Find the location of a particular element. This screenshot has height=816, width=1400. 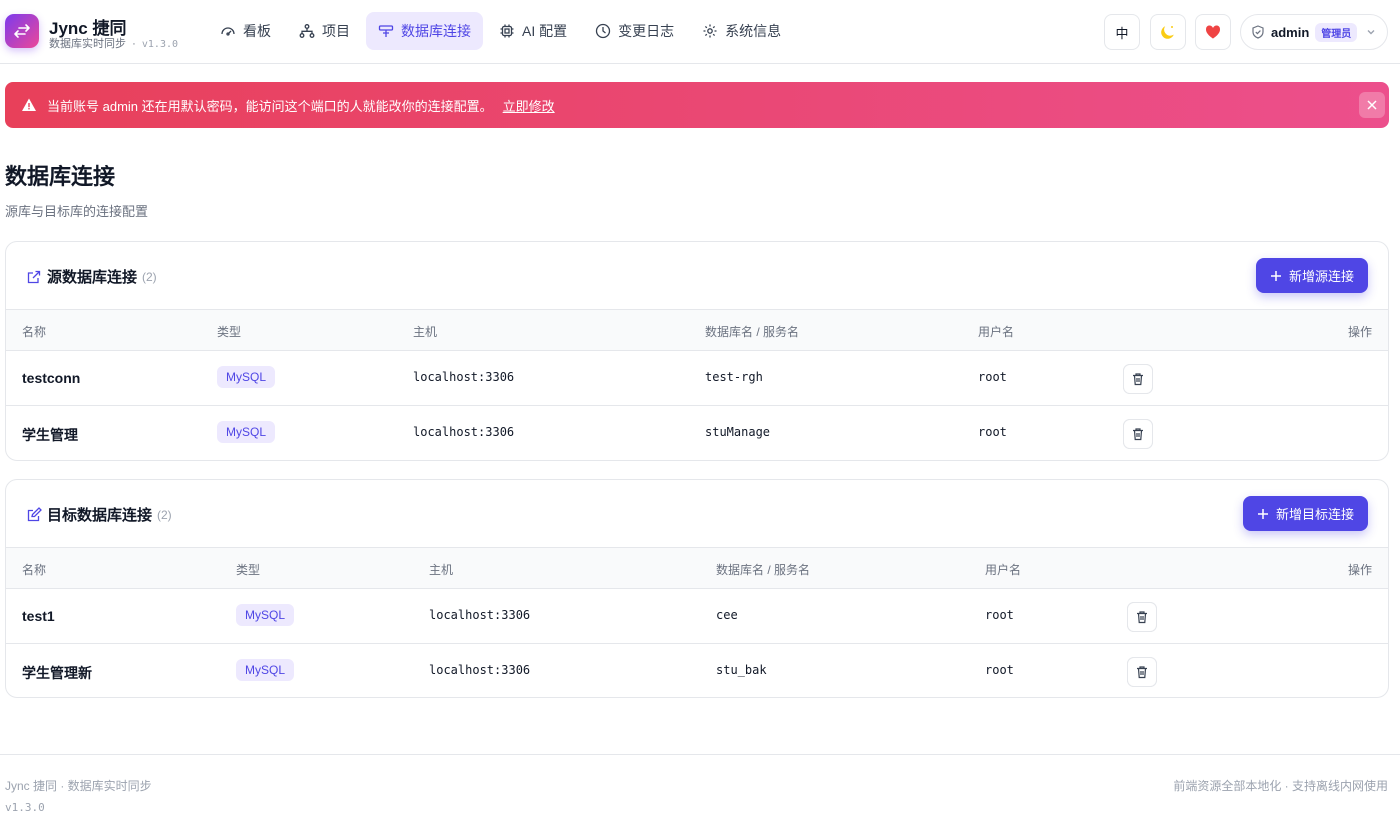

main-nav: 看板 项目 数据库连接 AI 配置 变更日志 系统信息 is located at coordinates (500, 31).